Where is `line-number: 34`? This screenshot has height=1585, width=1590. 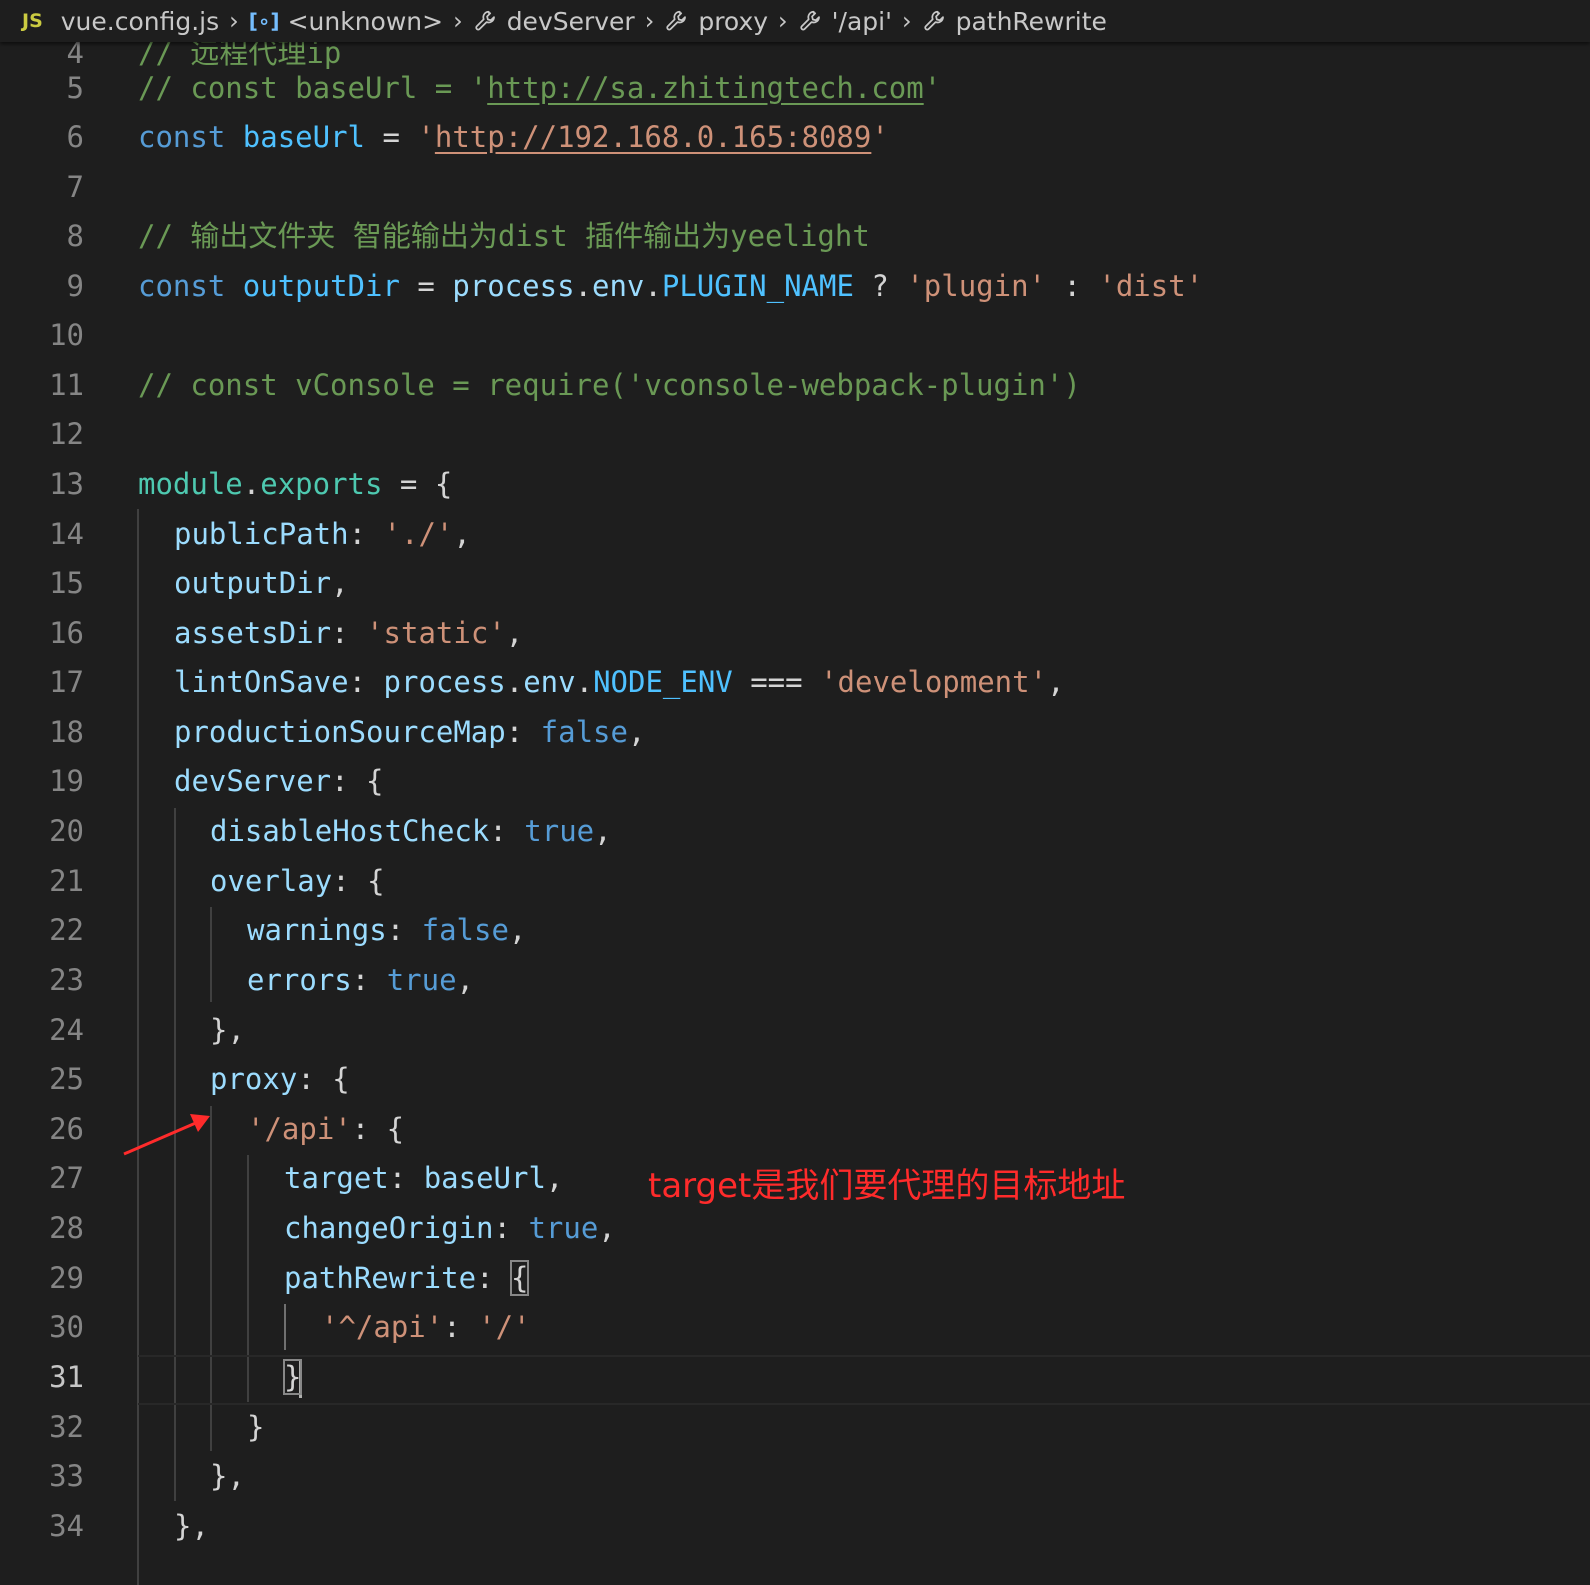 line-number: 34 is located at coordinates (66, 1526).